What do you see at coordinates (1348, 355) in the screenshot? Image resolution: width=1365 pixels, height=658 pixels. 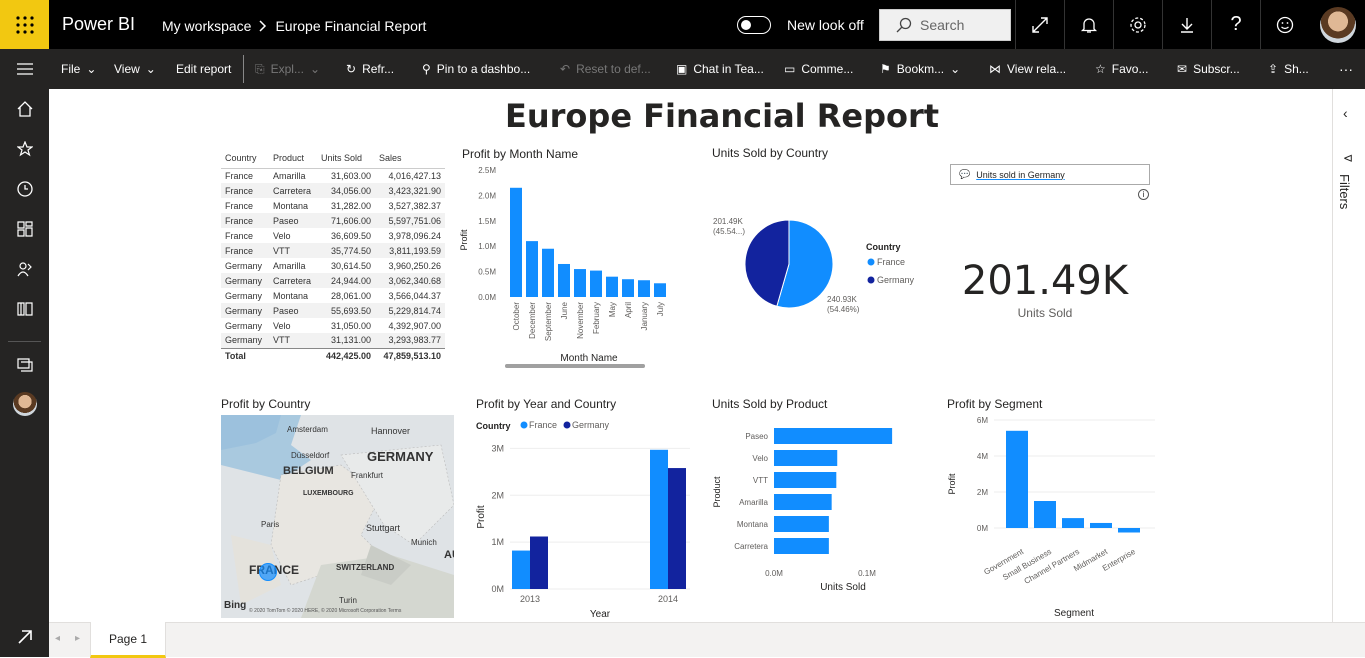 I see `filters-pane: ‹ ⊲ Filters` at bounding box center [1348, 355].